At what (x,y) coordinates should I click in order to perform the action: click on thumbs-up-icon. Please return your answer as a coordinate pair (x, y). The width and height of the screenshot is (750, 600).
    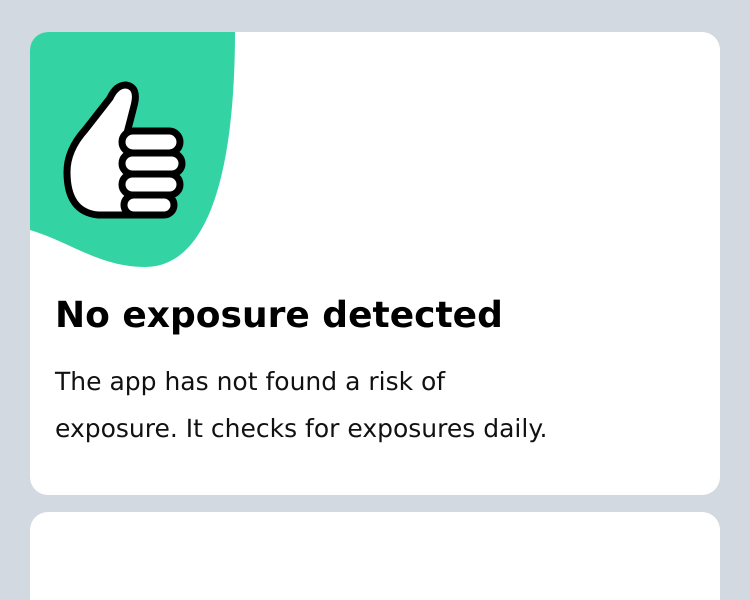
    Looking at the image, I should click on (125, 150).